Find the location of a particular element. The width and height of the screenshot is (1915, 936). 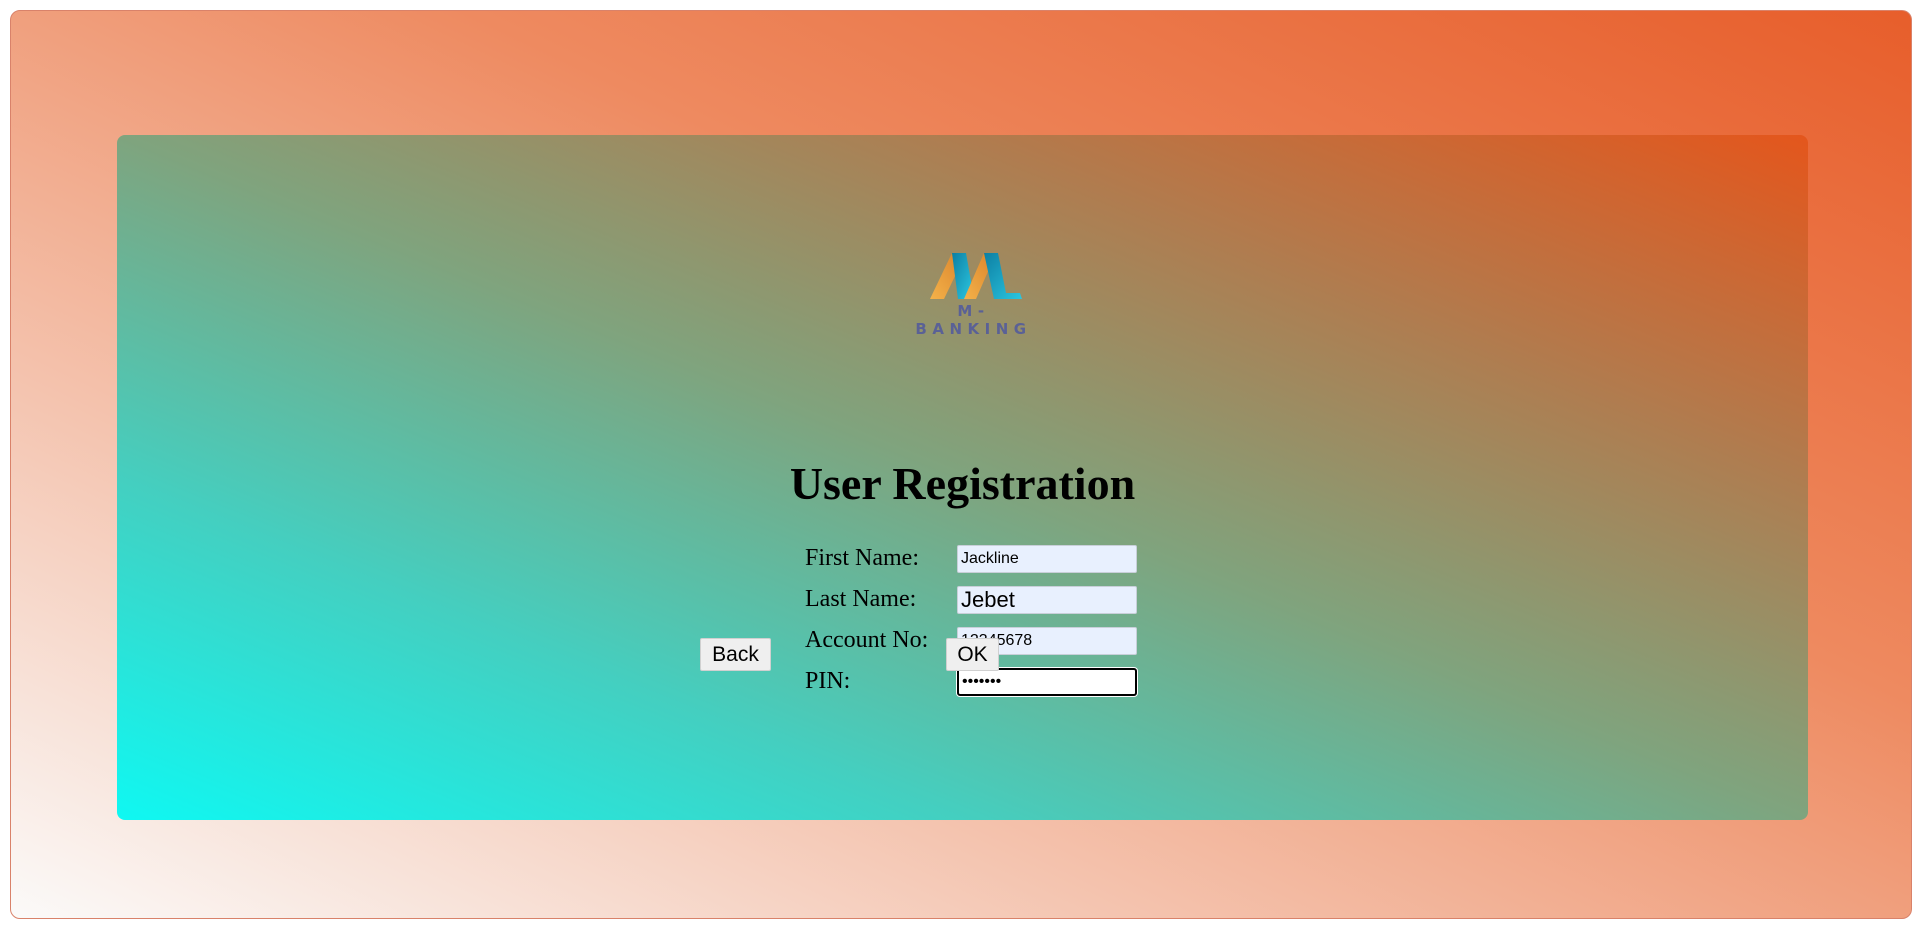

last-name-label: Last Name: is located at coordinates (861, 599).